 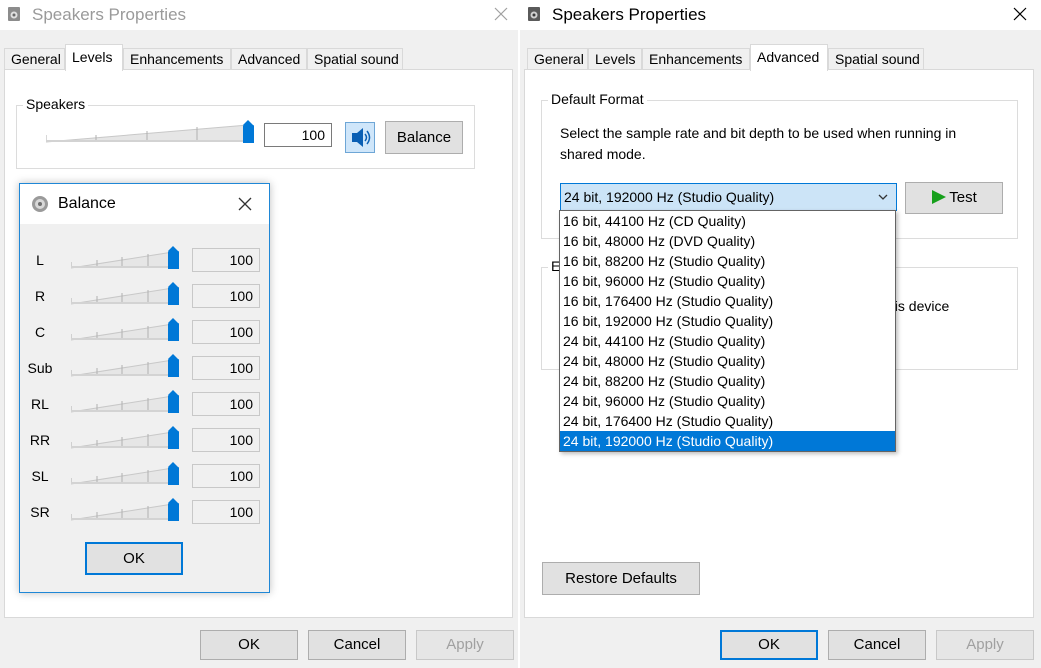 What do you see at coordinates (40, 368) in the screenshot?
I see `channel-label: Sub` at bounding box center [40, 368].